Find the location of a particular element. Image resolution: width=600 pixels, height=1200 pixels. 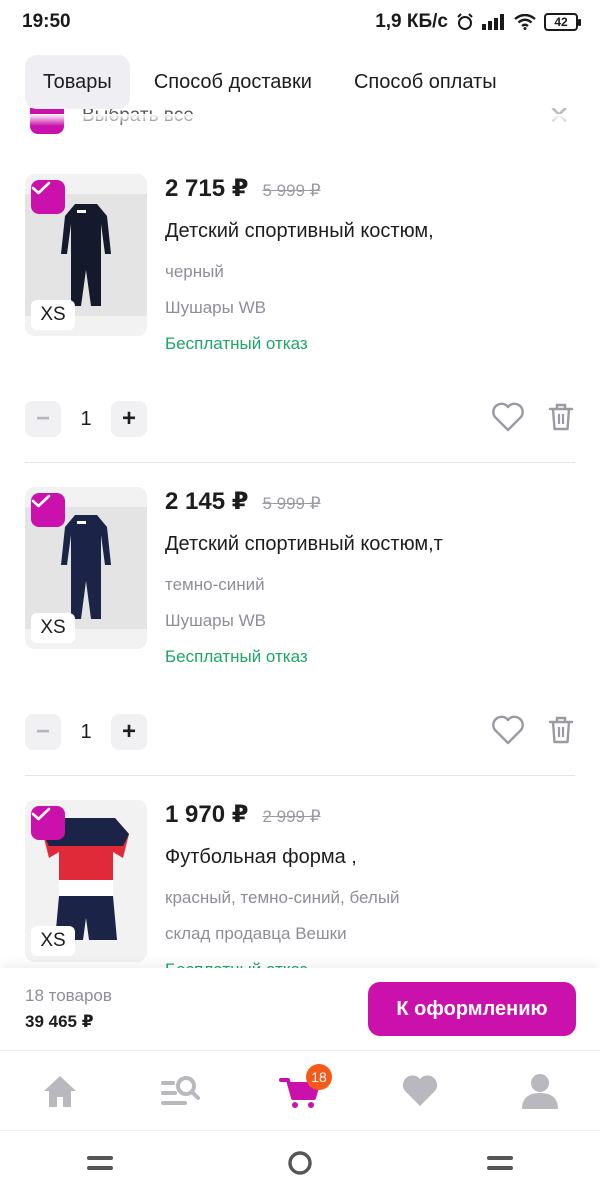

item-color: красный, темно-синий, белый is located at coordinates (282, 897).